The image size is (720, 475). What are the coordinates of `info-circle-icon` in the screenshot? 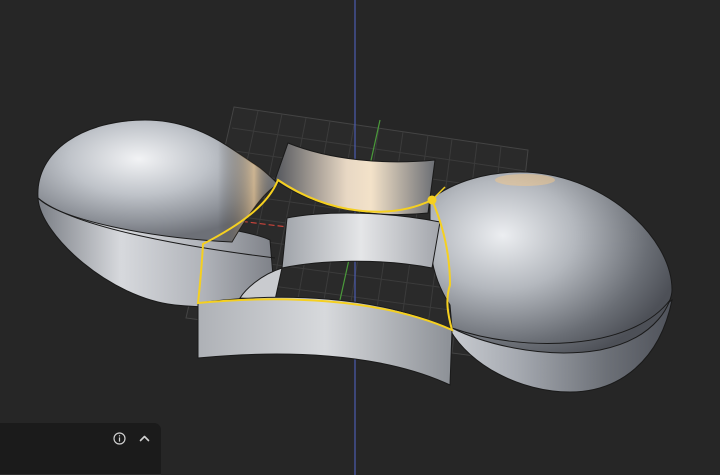 It's located at (119, 438).